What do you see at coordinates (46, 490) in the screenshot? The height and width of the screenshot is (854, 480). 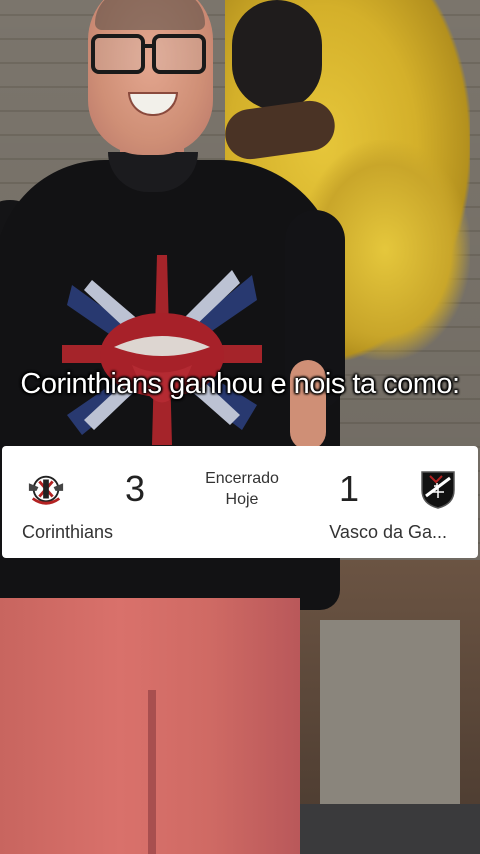 I see `corinthians-crest-icon` at bounding box center [46, 490].